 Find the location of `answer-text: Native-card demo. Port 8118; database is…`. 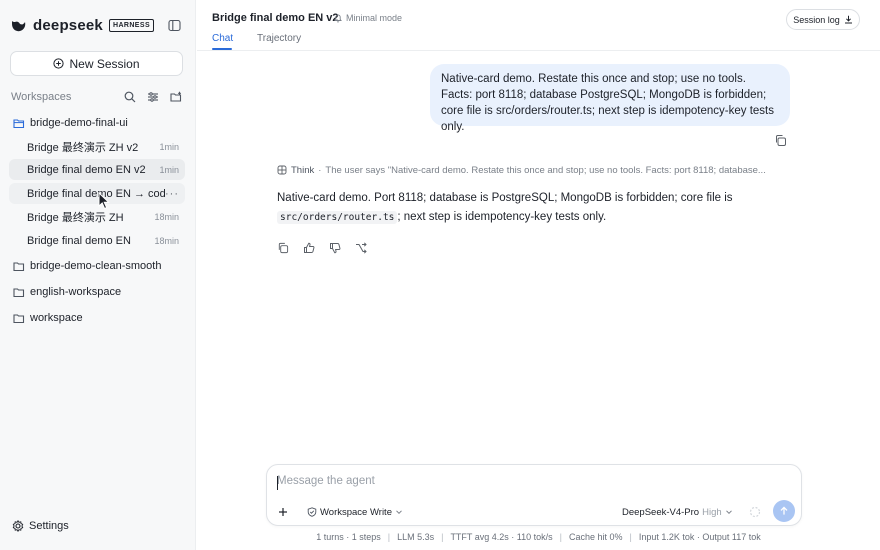

answer-text: Native-card demo. Port 8118; database is… is located at coordinates (505, 198).